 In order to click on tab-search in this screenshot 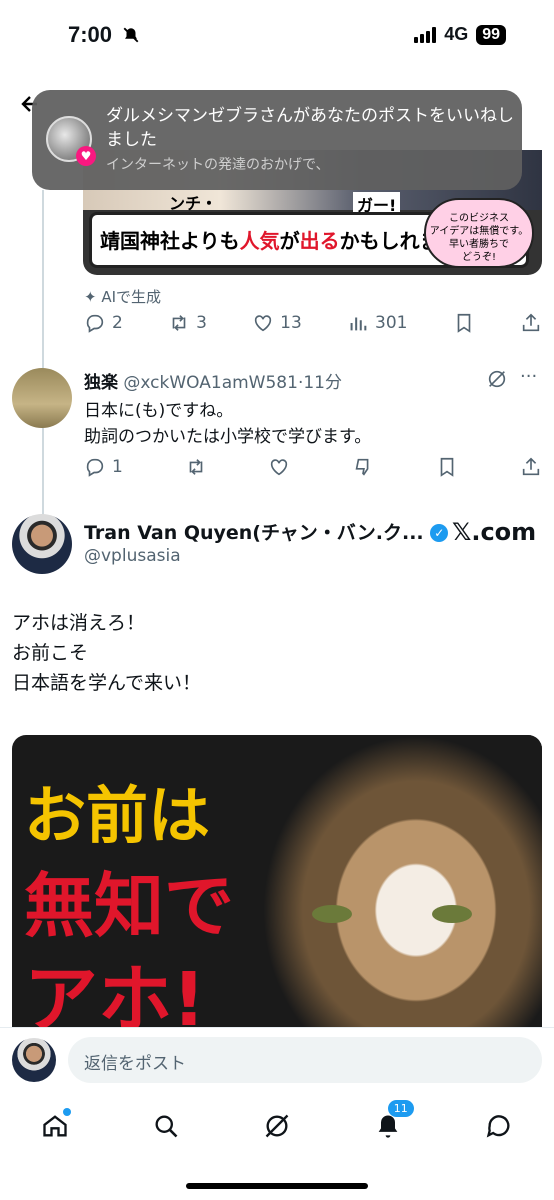, I will do `click(166, 1126)`.